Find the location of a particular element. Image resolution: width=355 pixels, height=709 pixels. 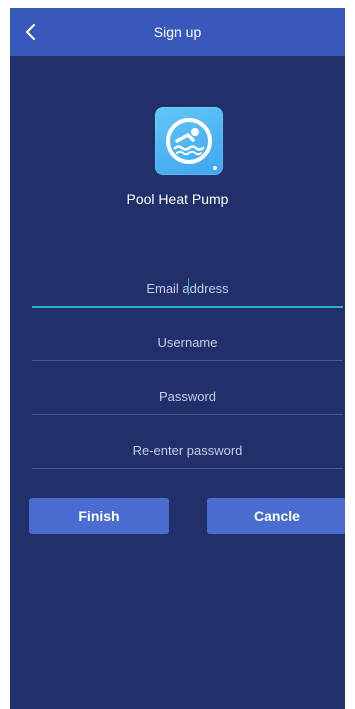

app-logo is located at coordinates (189, 141).